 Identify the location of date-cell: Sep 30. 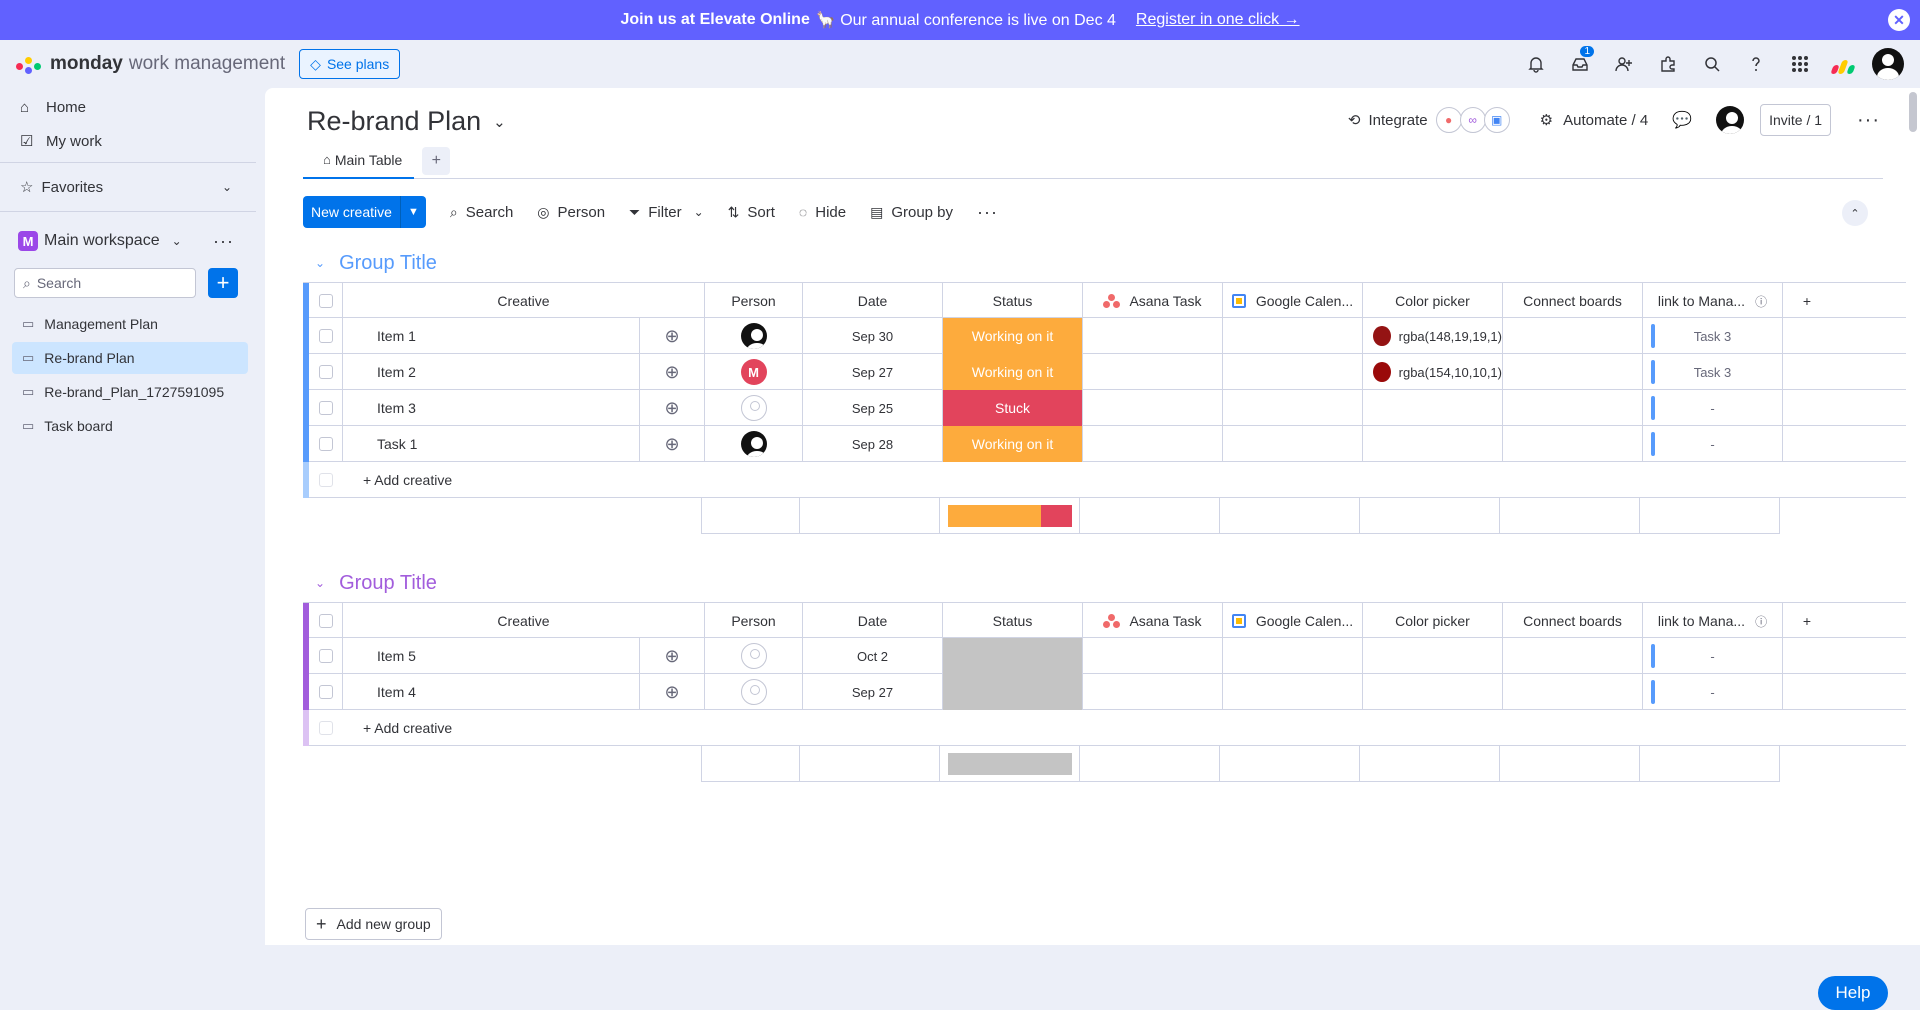
(873, 336).